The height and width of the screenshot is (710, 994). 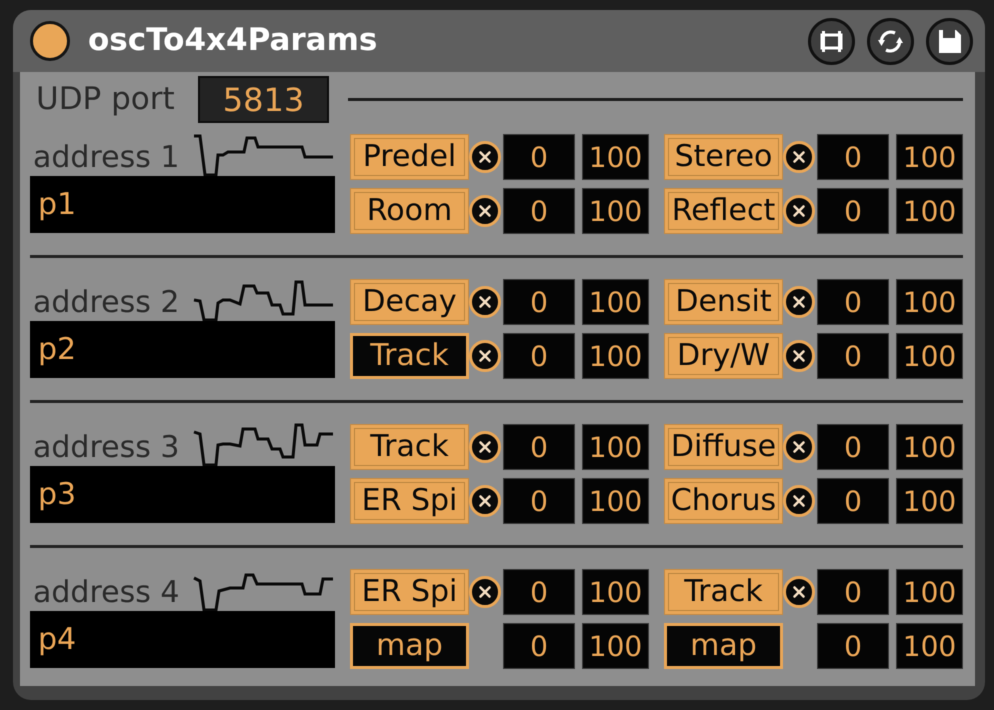 What do you see at coordinates (106, 158) in the screenshot?
I see `address-label: address 1` at bounding box center [106, 158].